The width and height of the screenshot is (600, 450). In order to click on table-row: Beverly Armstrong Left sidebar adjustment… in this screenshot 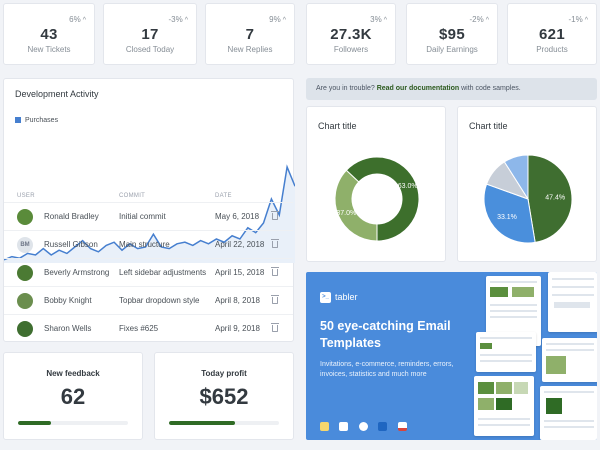, I will do `click(148, 272)`.